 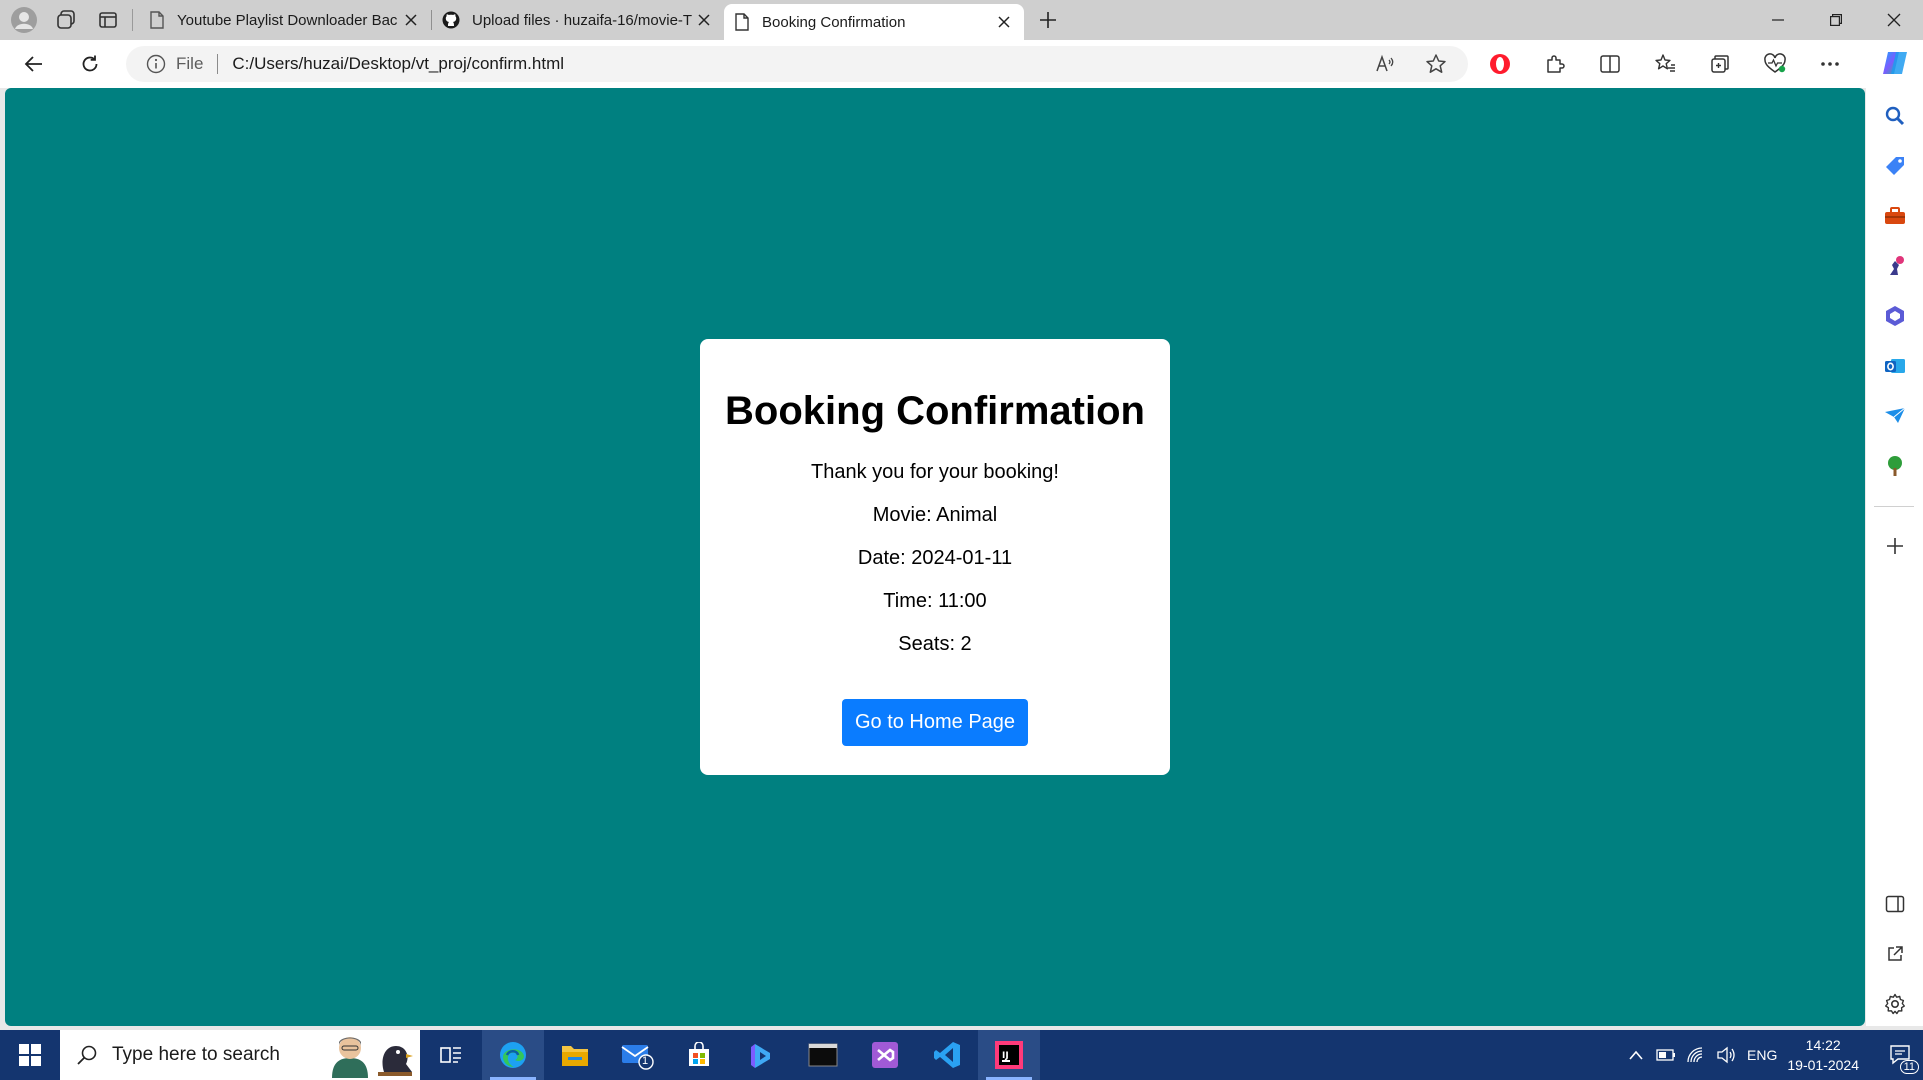 What do you see at coordinates (947, 1055) in the screenshot?
I see `taskbar-vscode` at bounding box center [947, 1055].